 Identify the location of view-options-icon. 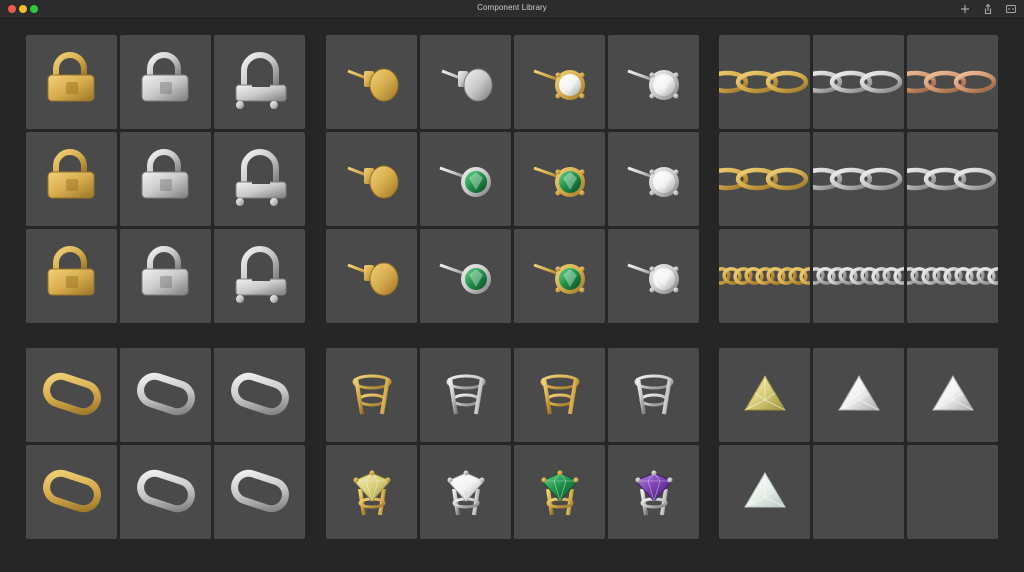
(1011, 9).